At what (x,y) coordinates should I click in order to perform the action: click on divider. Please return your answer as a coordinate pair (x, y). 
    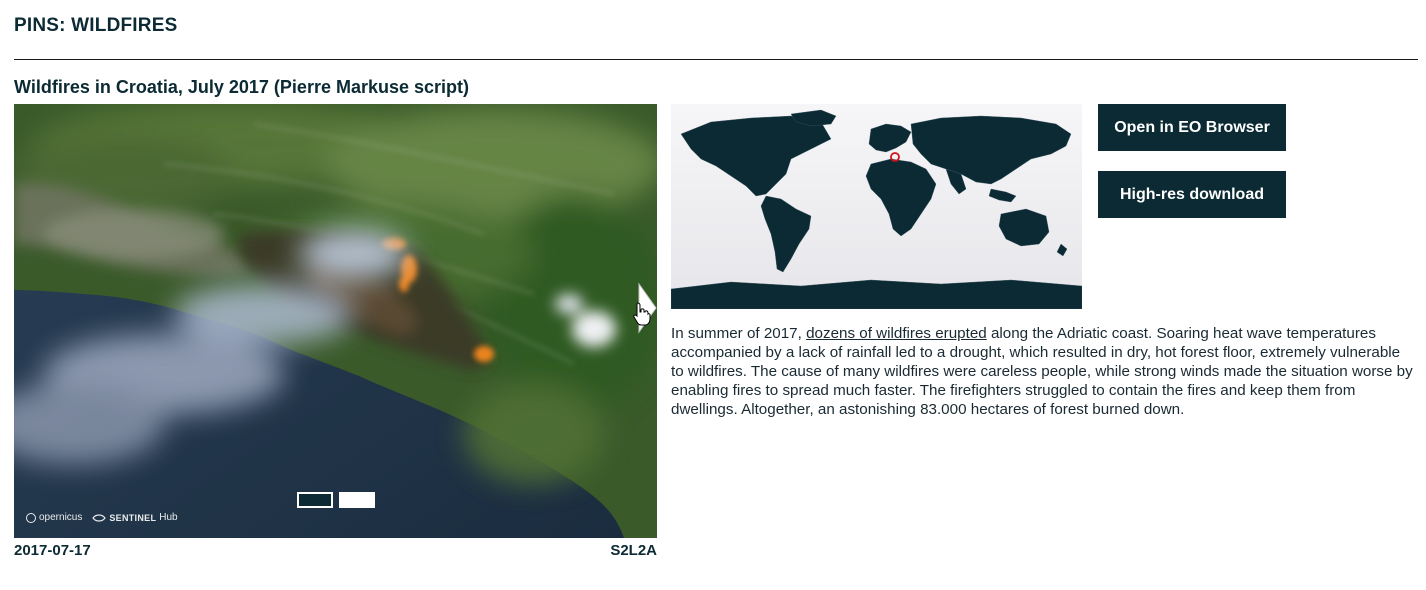
    Looking at the image, I should click on (716, 59).